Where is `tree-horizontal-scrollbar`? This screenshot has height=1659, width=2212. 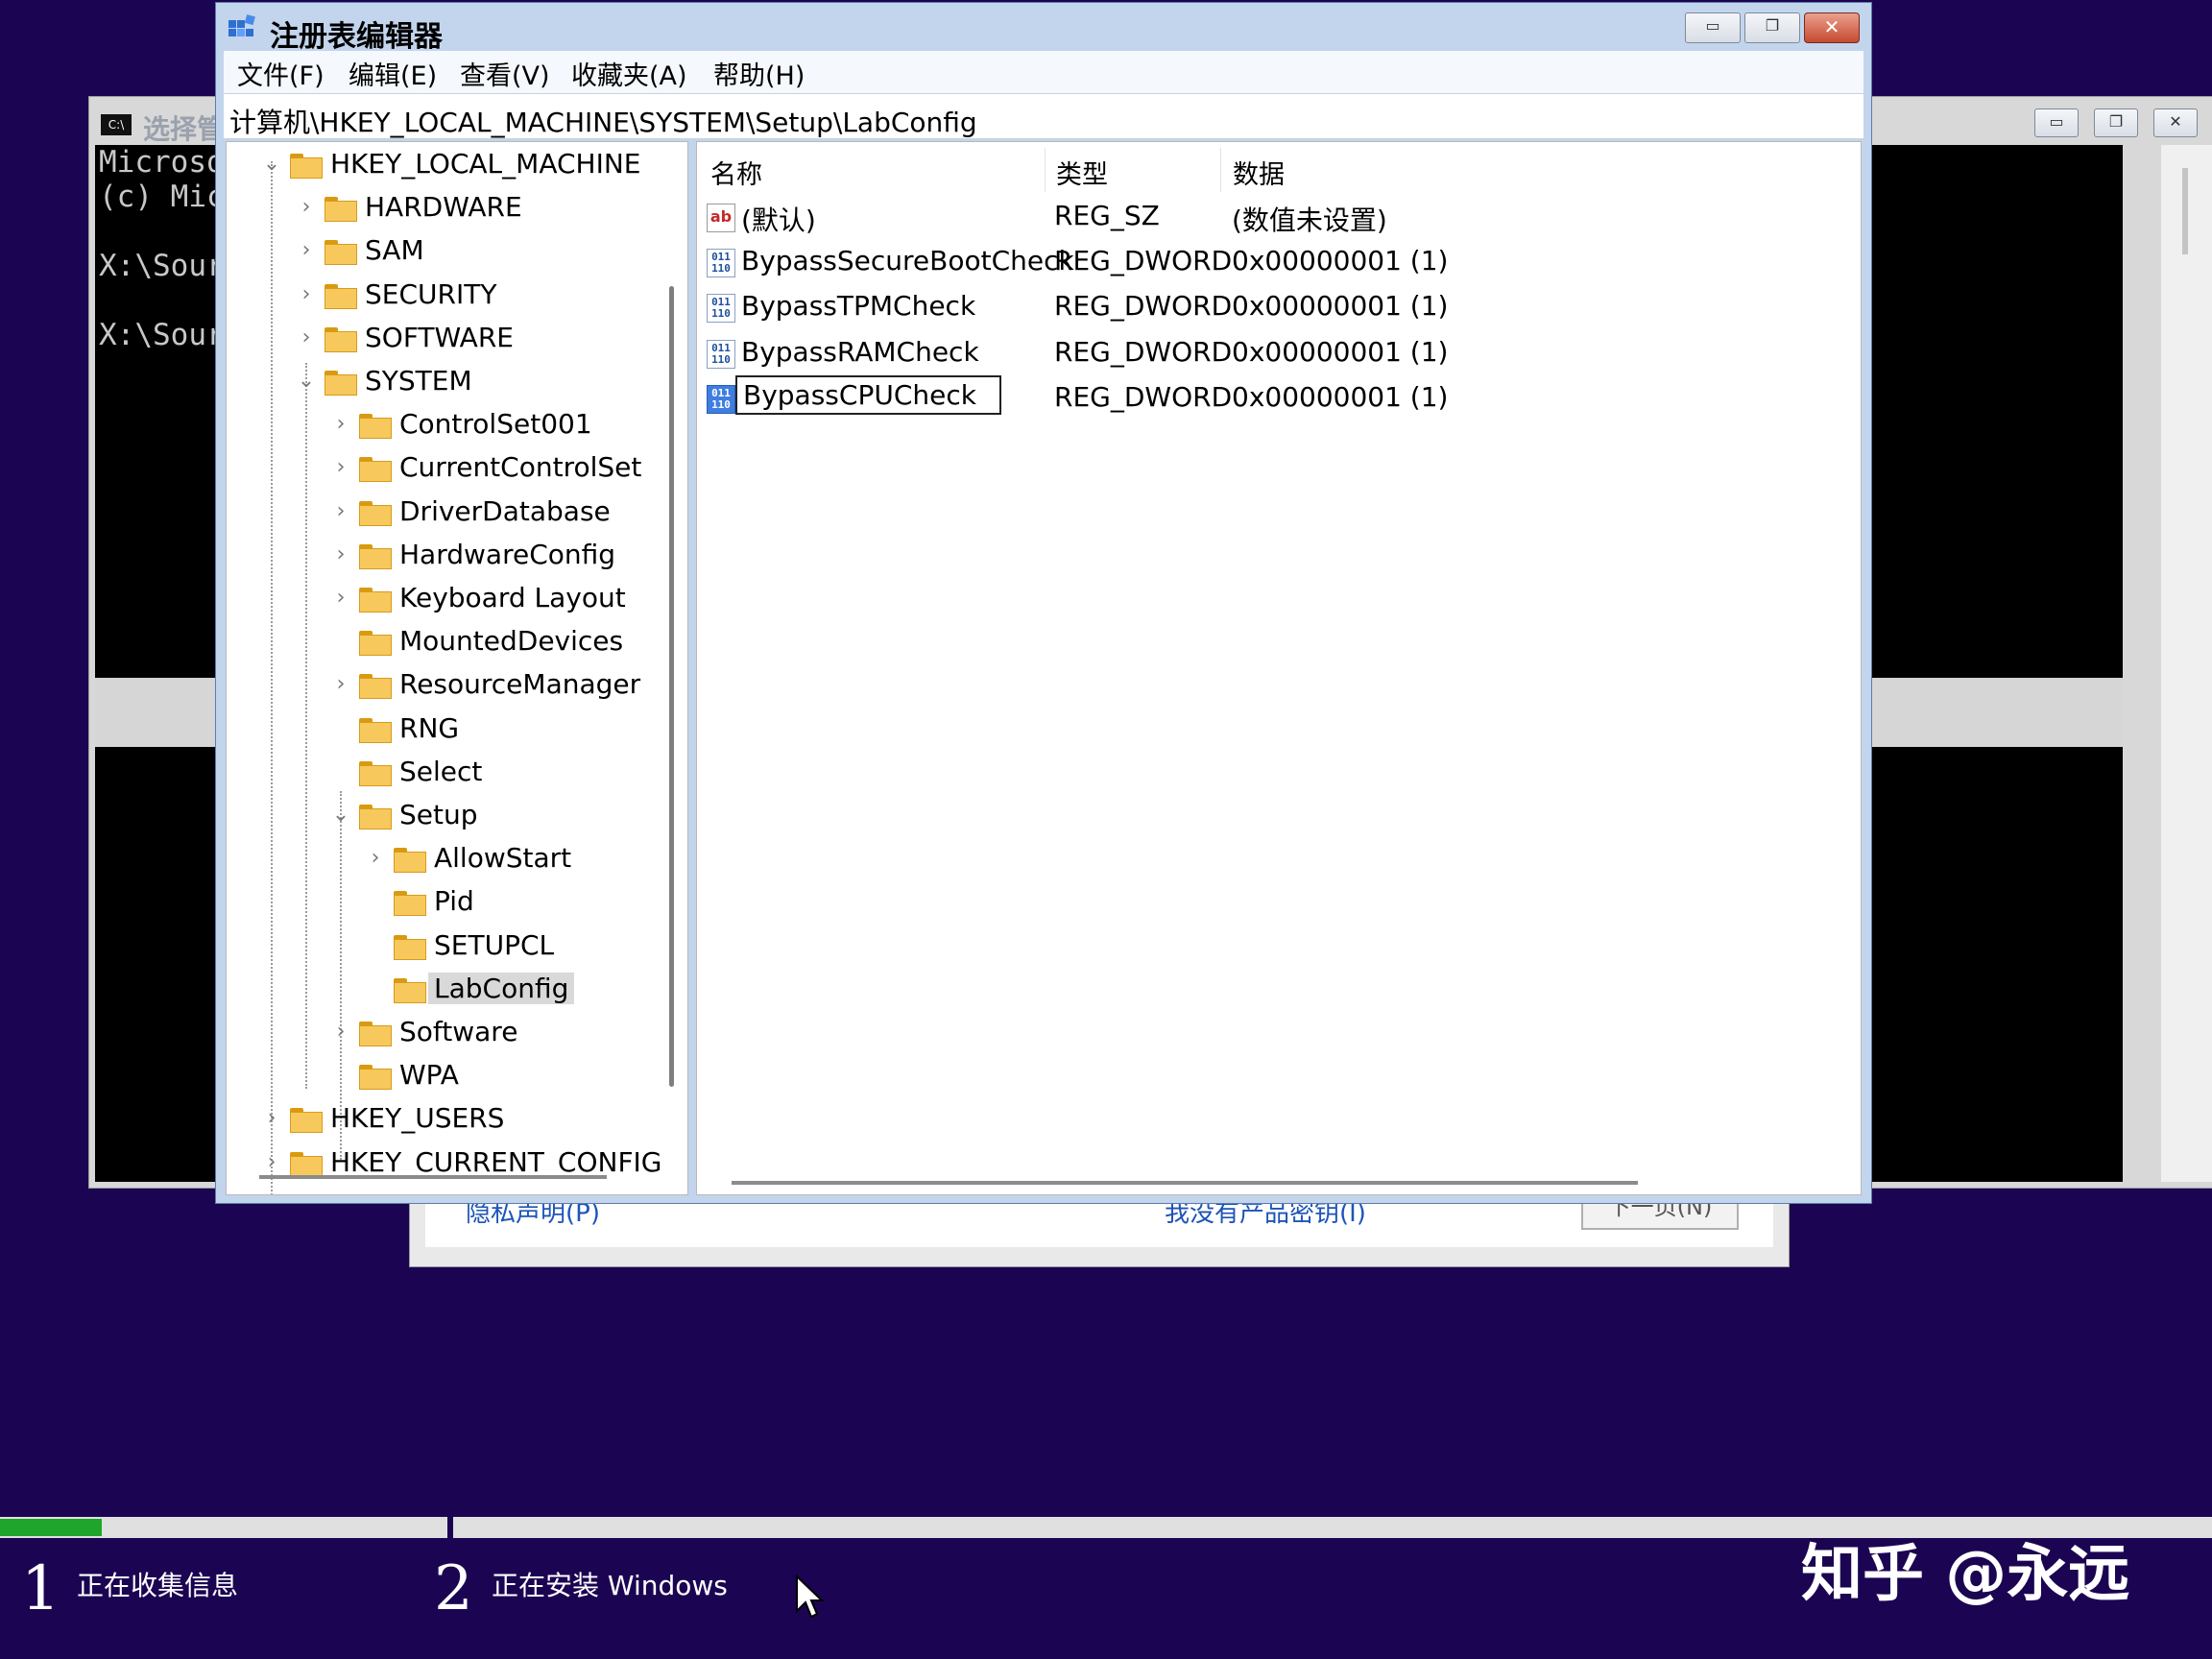 tree-horizontal-scrollbar is located at coordinates (433, 1177).